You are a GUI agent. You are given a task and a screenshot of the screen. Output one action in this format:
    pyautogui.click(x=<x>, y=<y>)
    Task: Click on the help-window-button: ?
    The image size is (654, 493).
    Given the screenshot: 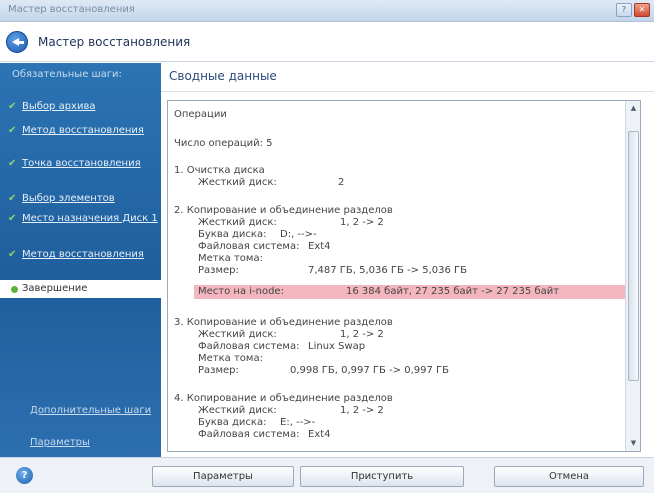 What is the action you would take?
    pyautogui.click(x=624, y=10)
    